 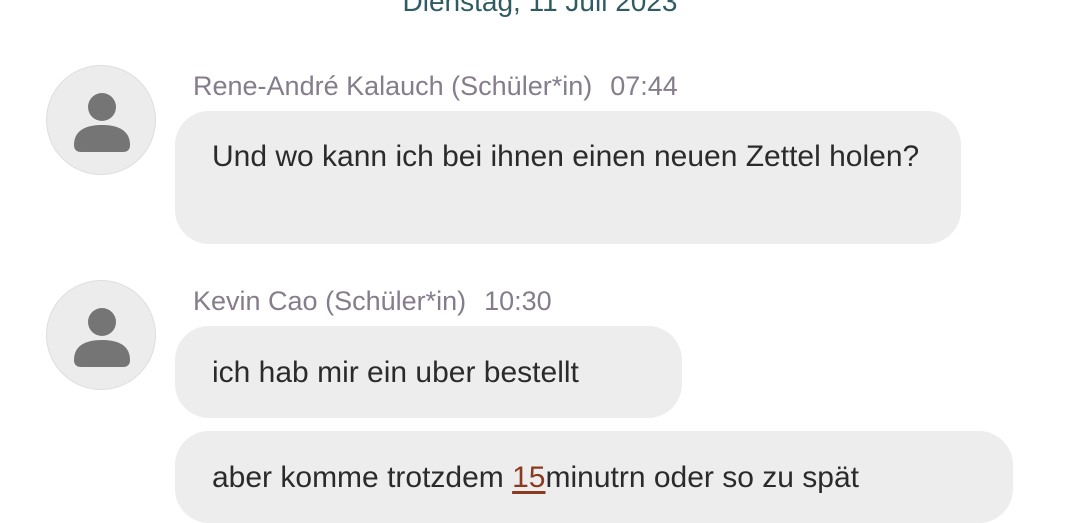 I want to click on sender-name: Rene-André Kalauch (Schüler*in), so click(x=392, y=86).